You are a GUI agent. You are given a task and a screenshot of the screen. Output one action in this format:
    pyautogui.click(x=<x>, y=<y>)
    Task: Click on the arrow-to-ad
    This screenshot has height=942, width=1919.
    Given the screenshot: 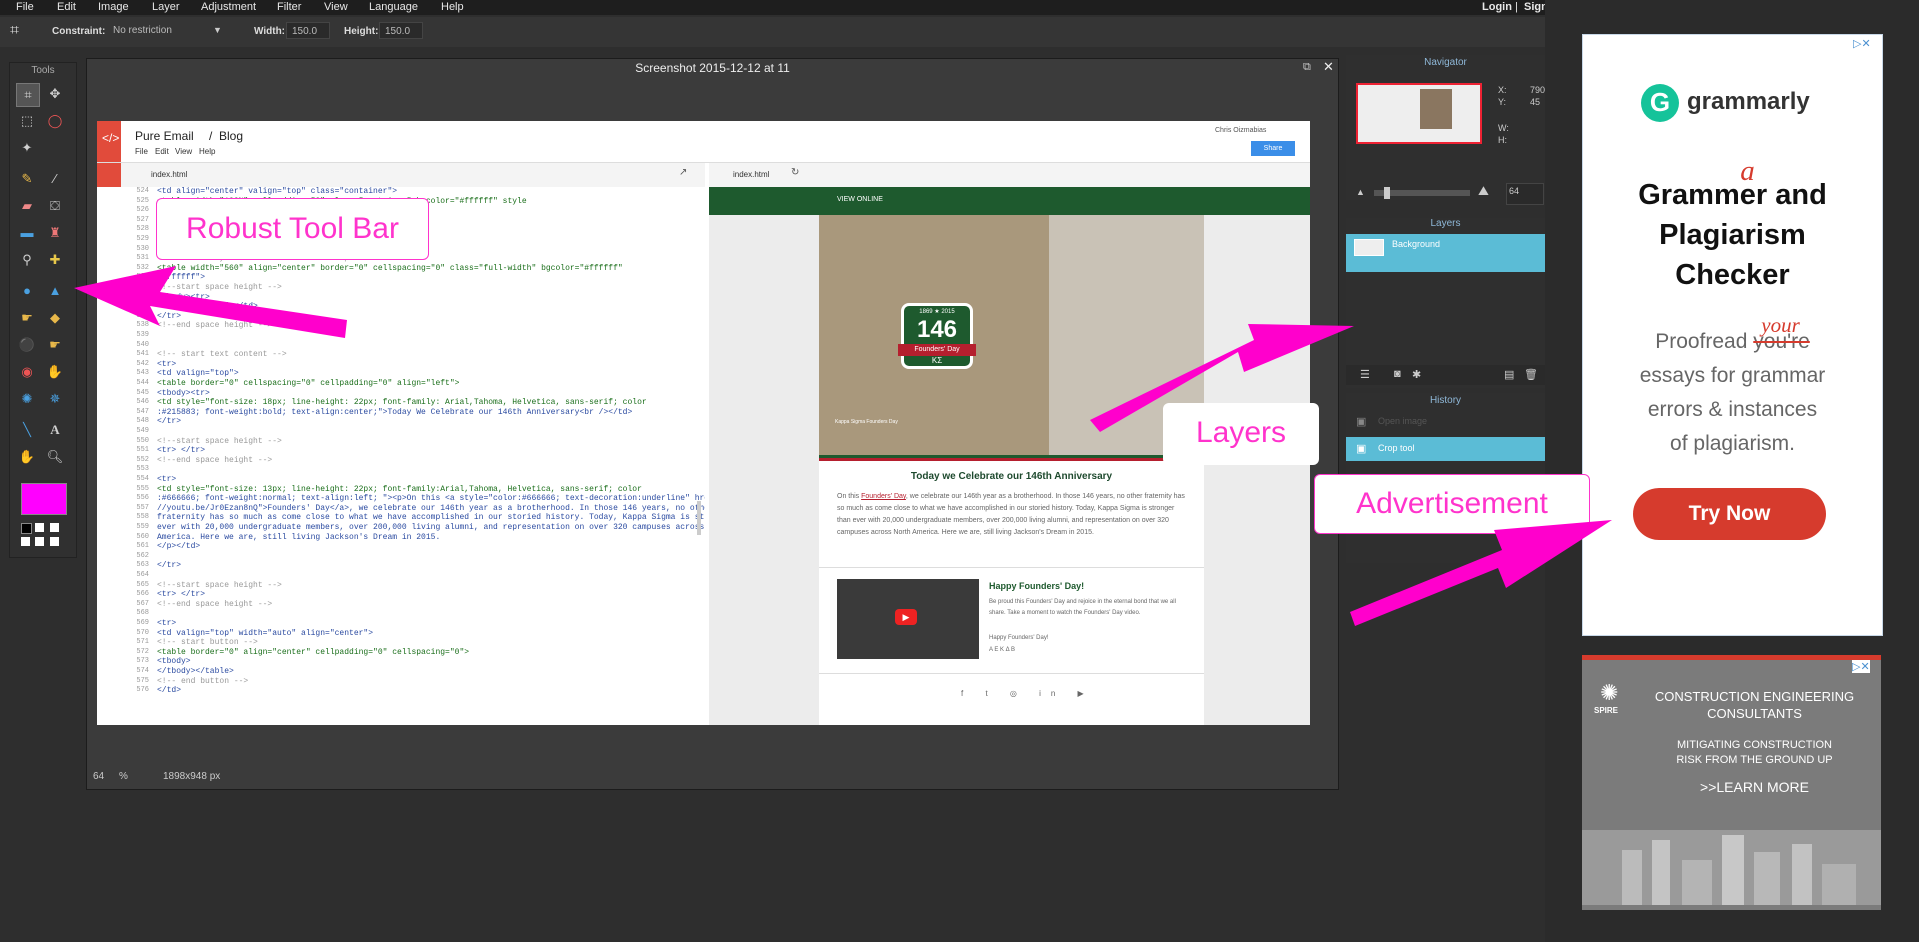 What is the action you would take?
    pyautogui.click(x=1481, y=573)
    